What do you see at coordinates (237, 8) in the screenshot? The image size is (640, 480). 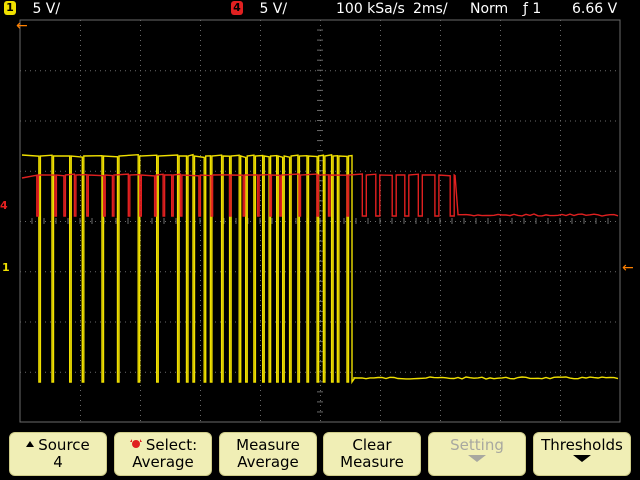 I see `ch4-badge: 4` at bounding box center [237, 8].